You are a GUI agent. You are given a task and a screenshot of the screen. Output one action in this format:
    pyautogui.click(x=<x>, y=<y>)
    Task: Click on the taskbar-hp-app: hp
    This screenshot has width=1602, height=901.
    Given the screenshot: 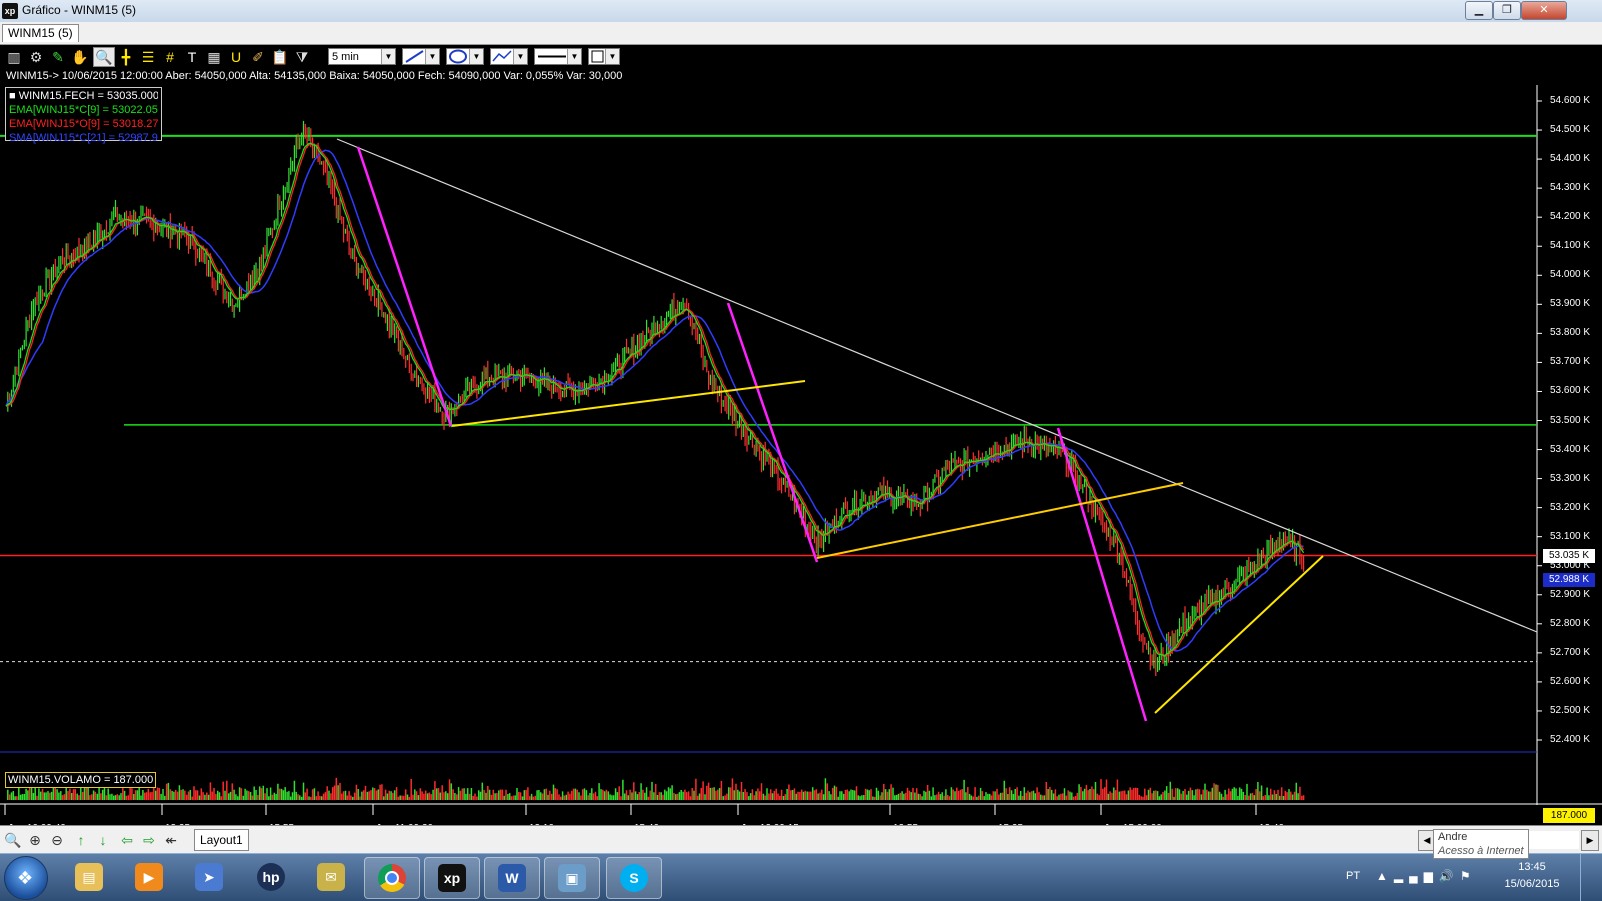 What is the action you would take?
    pyautogui.click(x=271, y=877)
    